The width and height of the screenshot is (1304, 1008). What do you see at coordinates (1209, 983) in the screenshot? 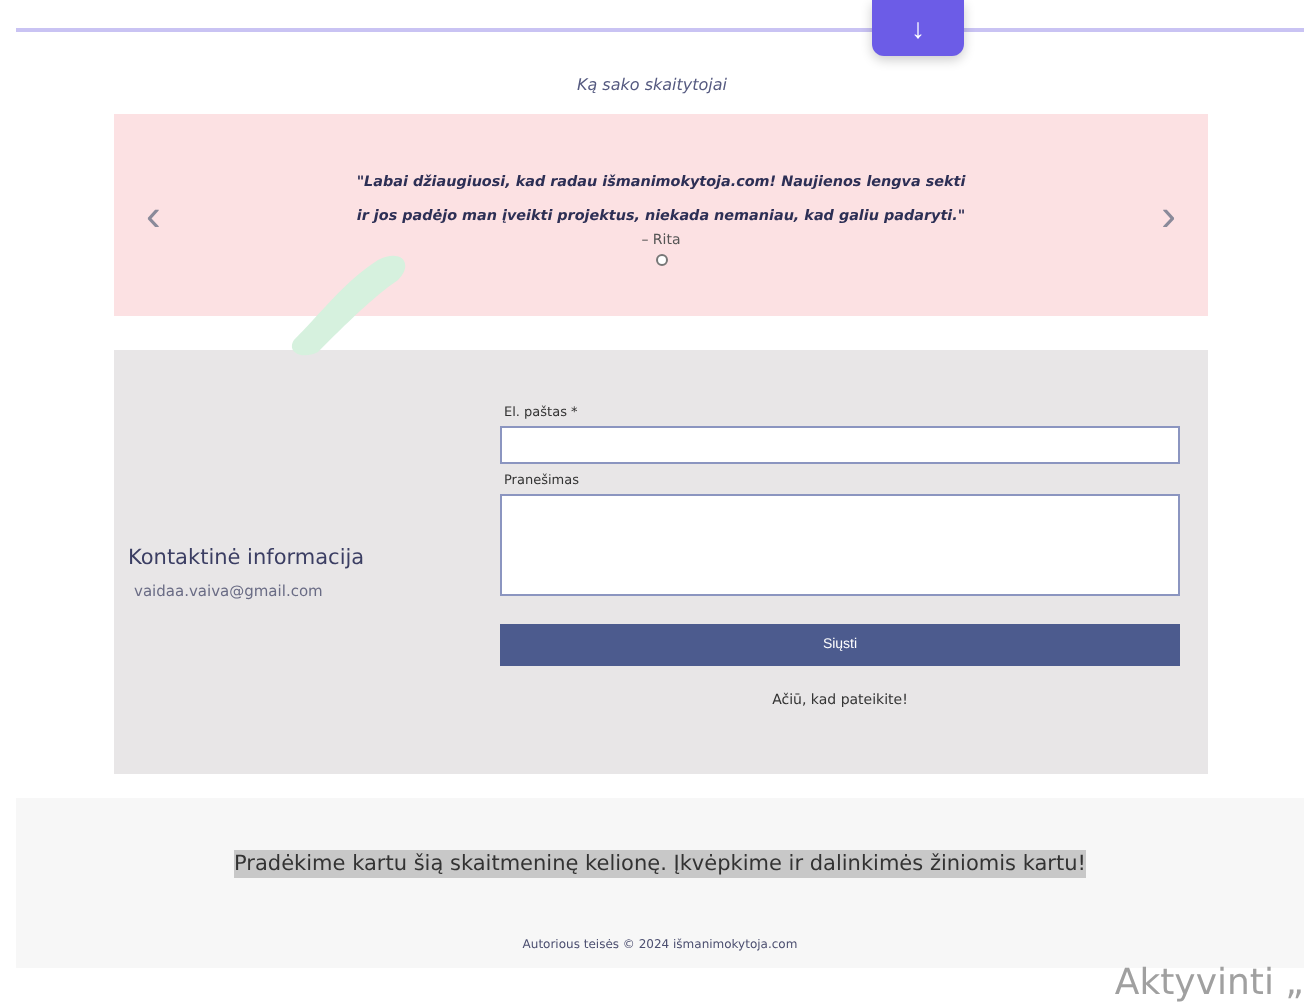
I see `activation-notice: Aktyvinti „` at bounding box center [1209, 983].